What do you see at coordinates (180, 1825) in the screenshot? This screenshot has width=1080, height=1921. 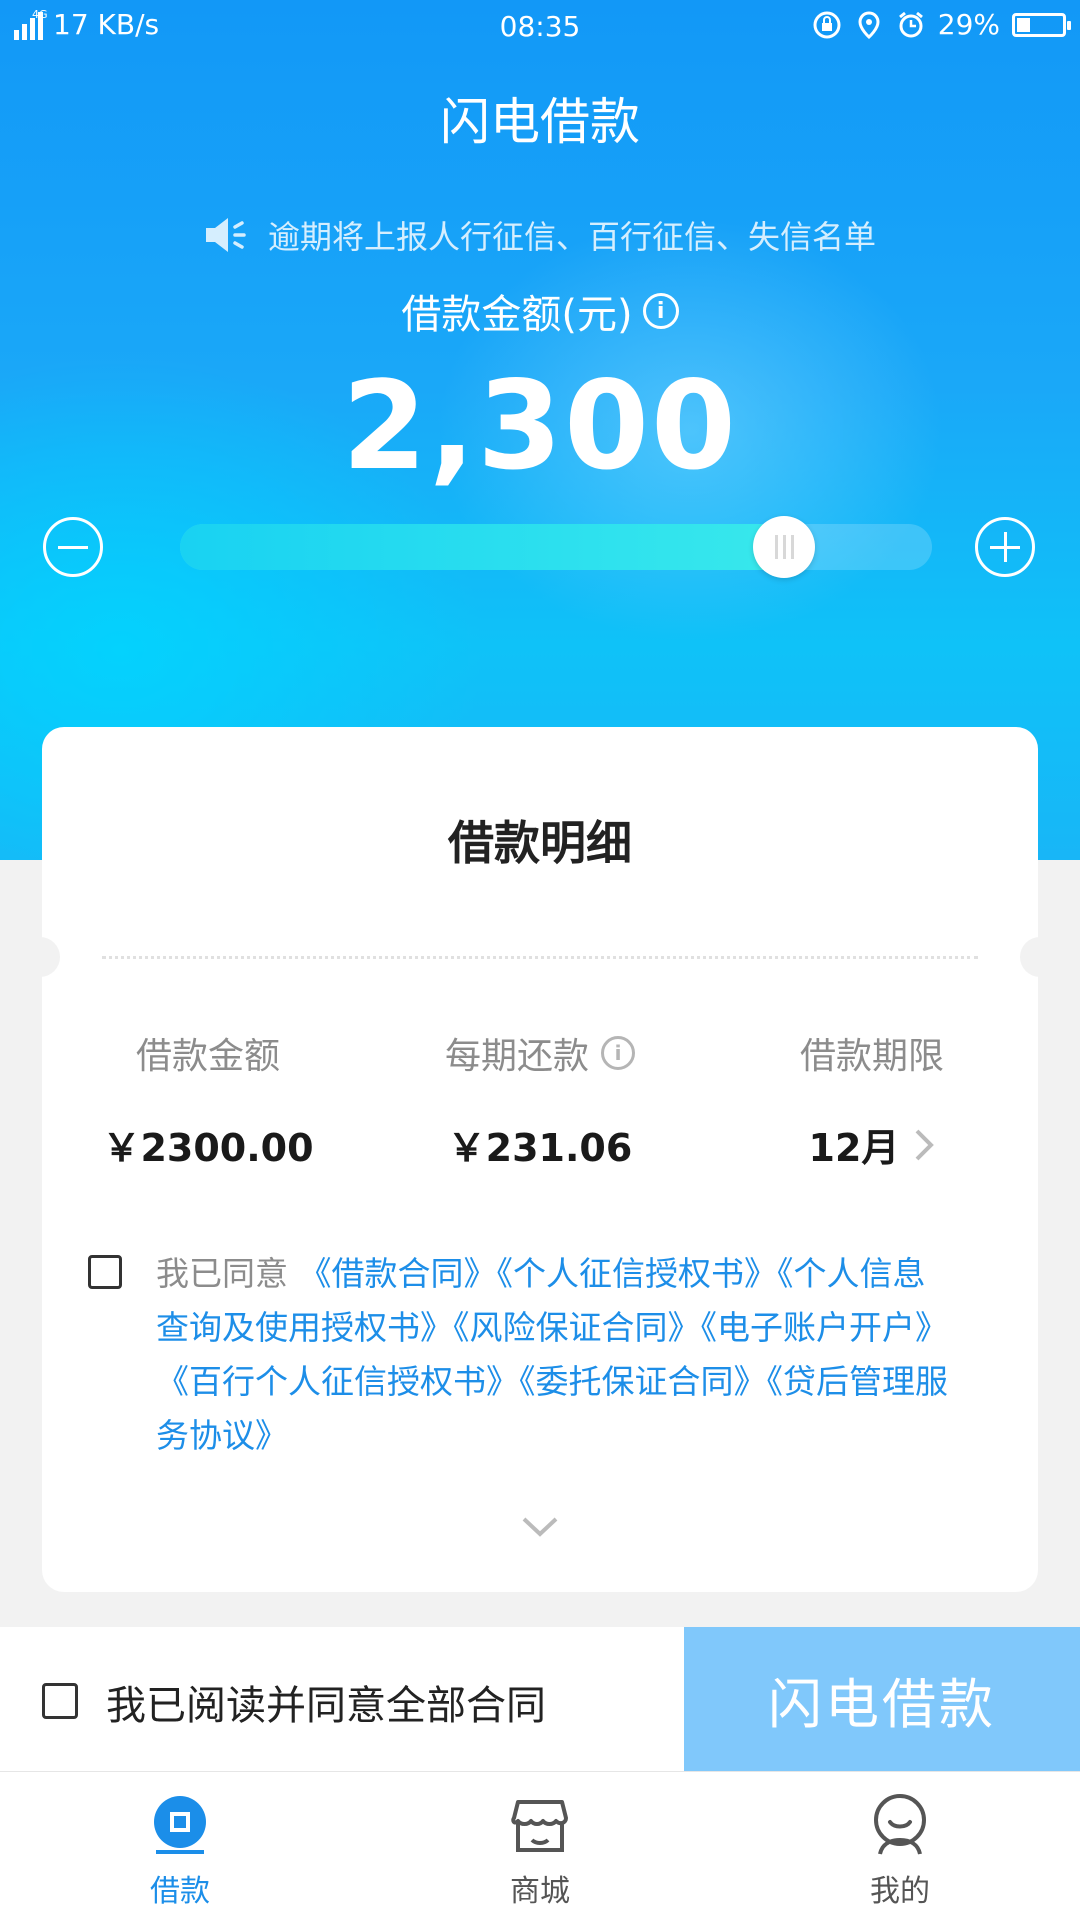 I see `loan-icon` at bounding box center [180, 1825].